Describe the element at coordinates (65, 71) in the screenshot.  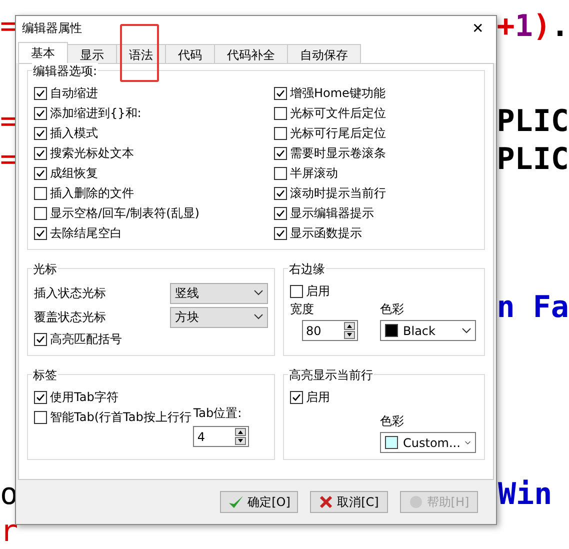
I see `group-title: 编辑器选项:` at that location.